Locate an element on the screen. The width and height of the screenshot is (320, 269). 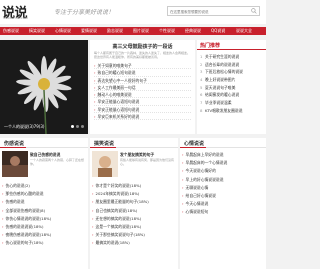
list-item: › 你才是个好笑的说说(18%) is located at coordinates (134, 186).